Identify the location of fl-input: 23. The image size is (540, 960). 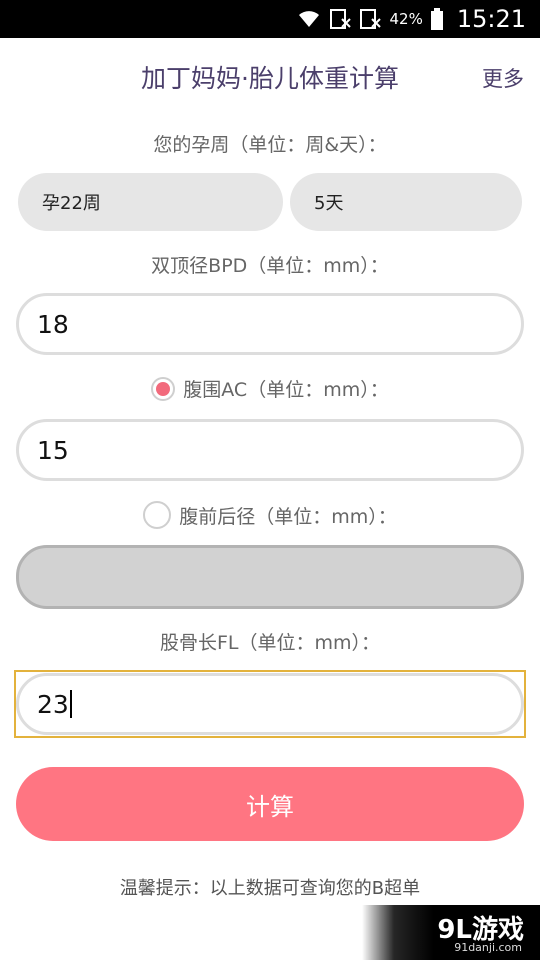
(270, 704).